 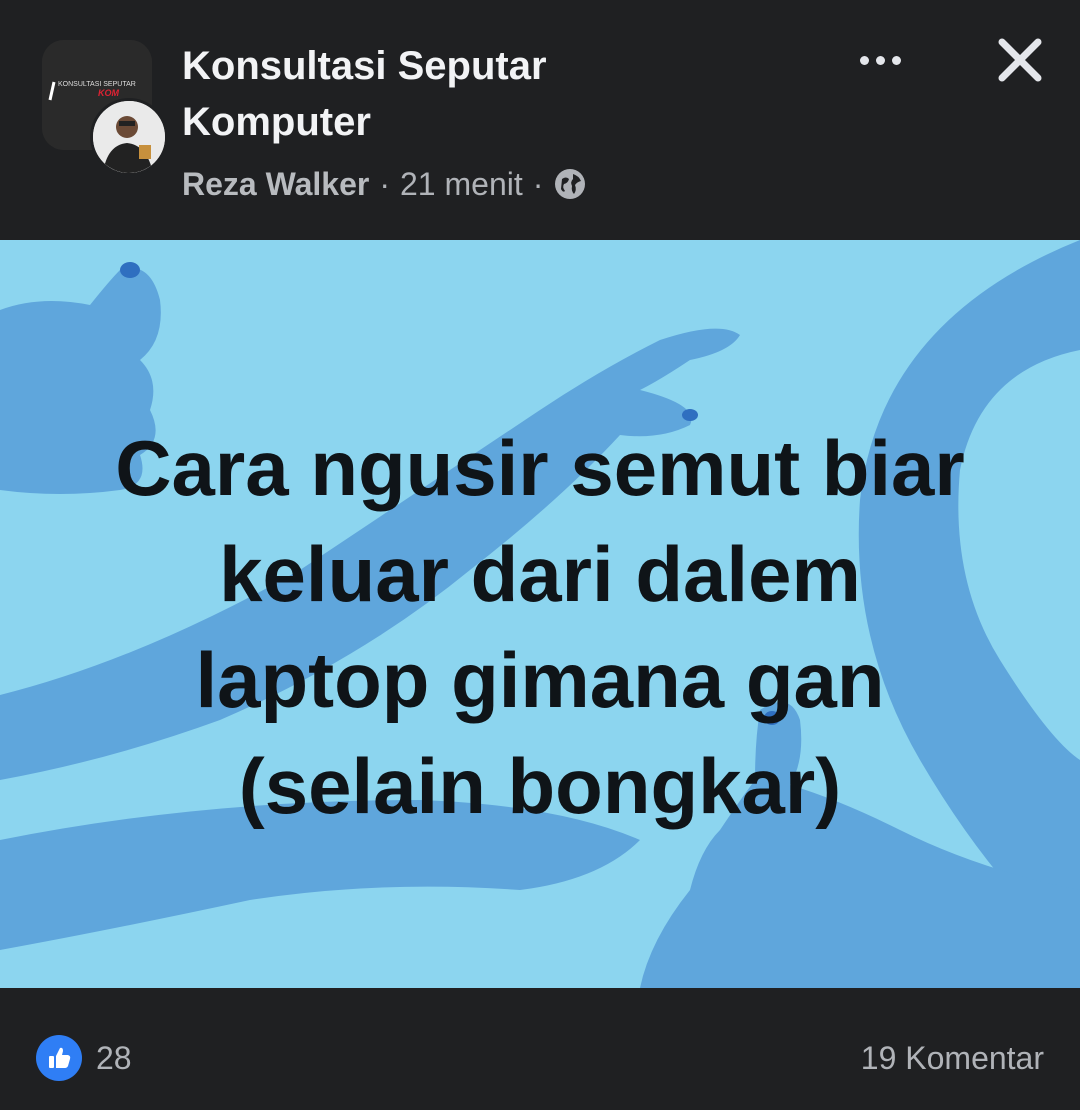 What do you see at coordinates (114, 1058) in the screenshot?
I see `reaction-count: 28` at bounding box center [114, 1058].